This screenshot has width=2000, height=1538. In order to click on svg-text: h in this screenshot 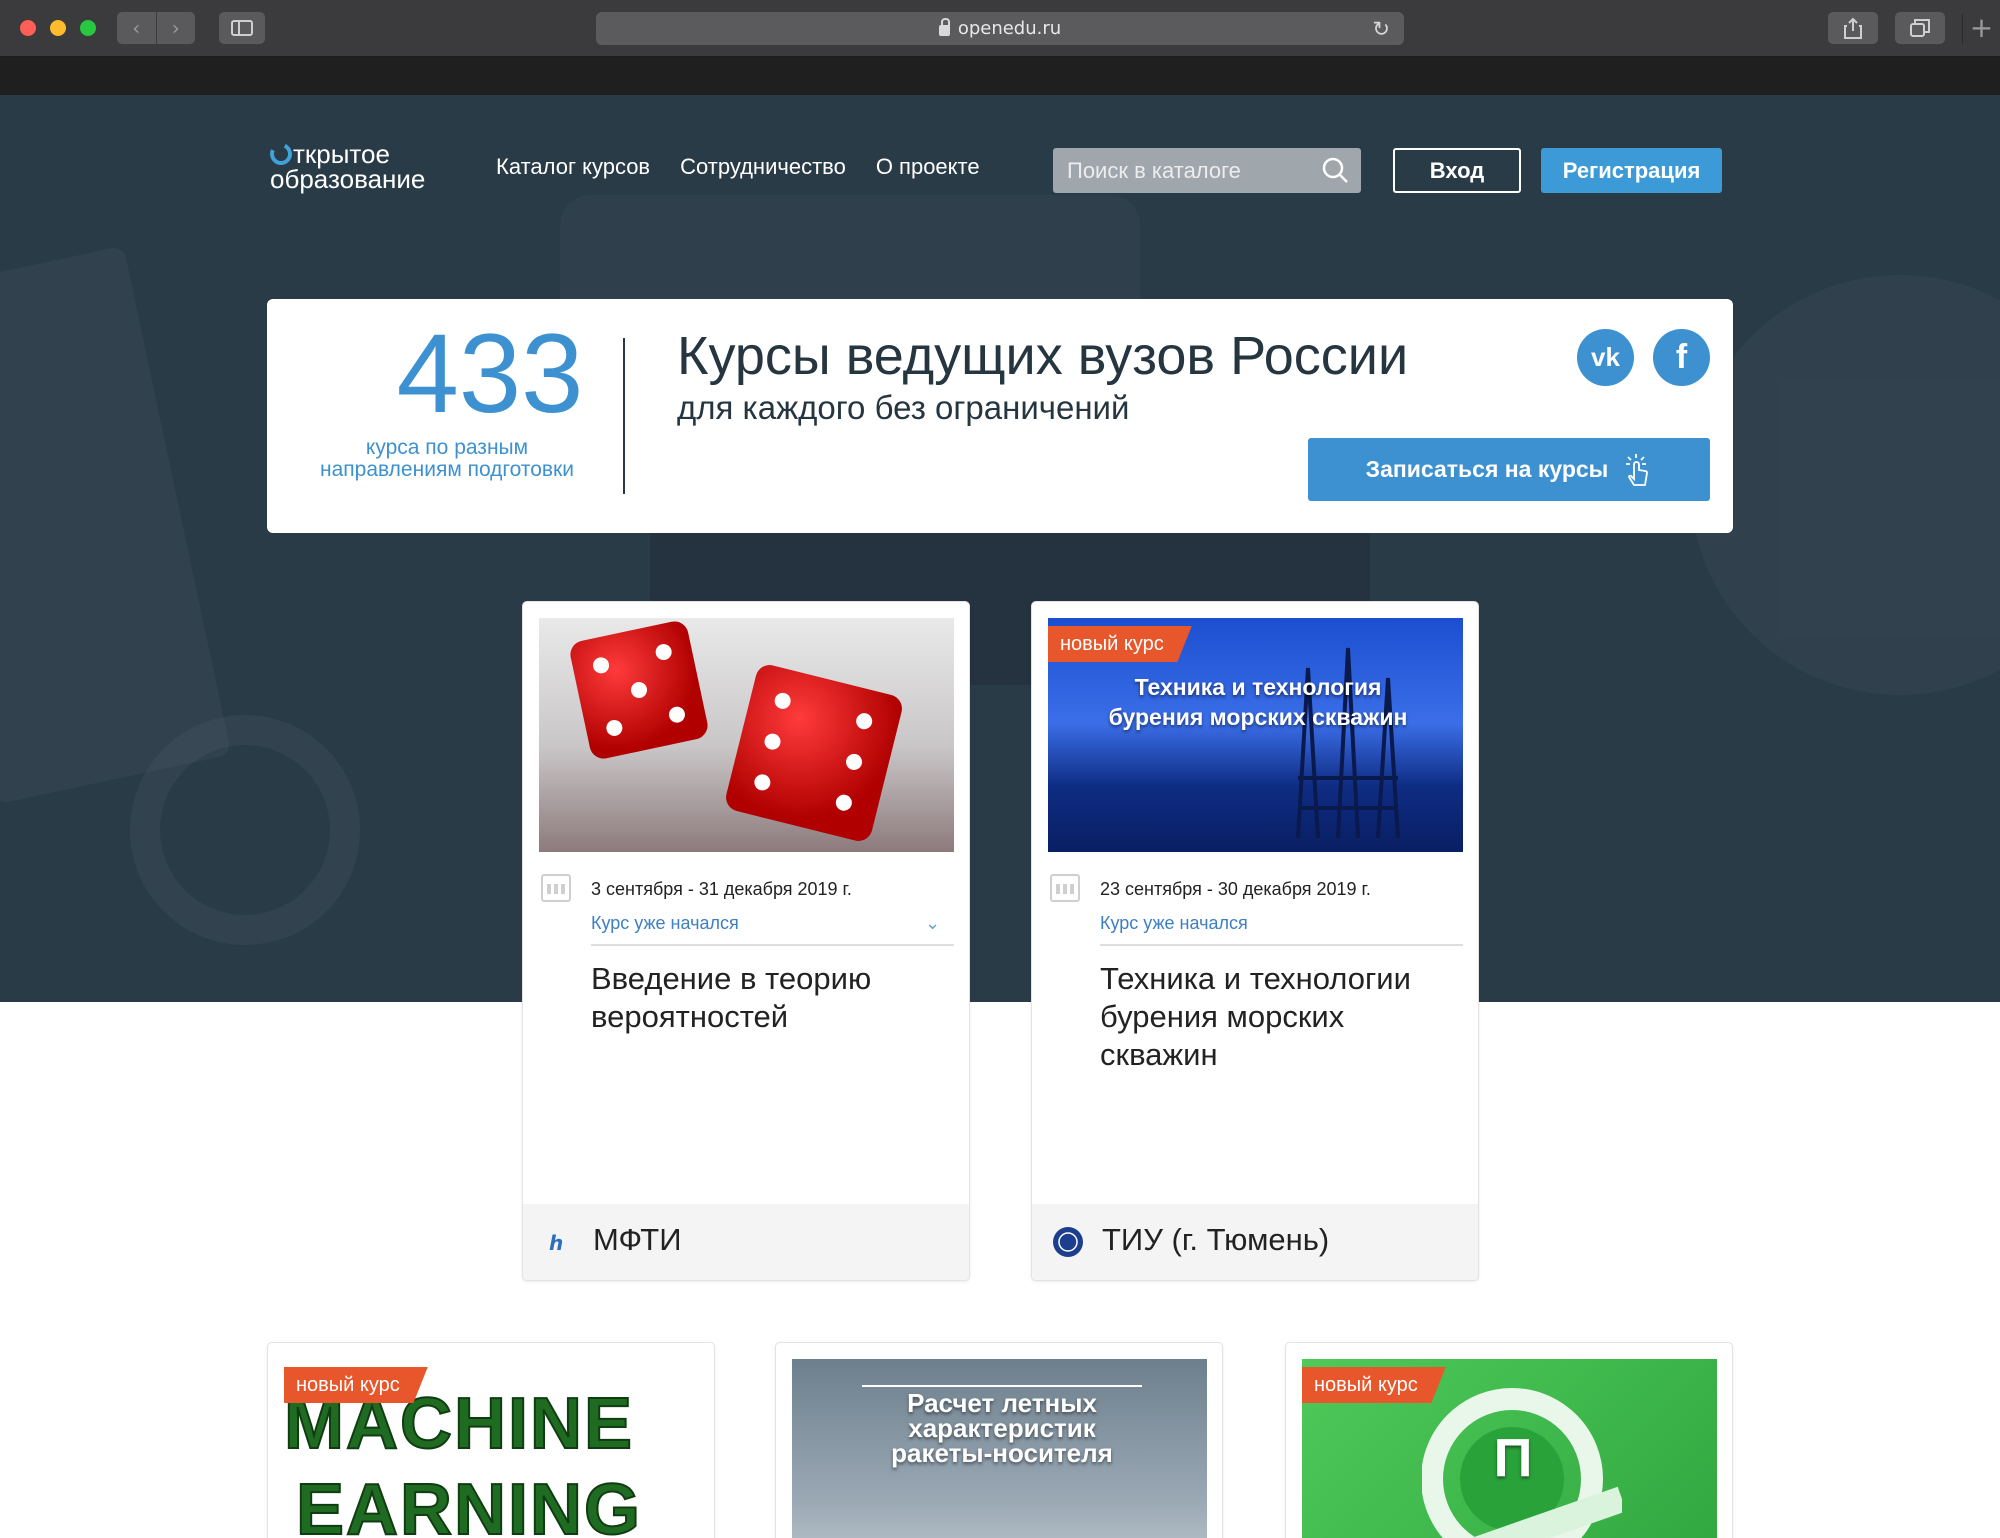, I will do `click(556, 1243)`.